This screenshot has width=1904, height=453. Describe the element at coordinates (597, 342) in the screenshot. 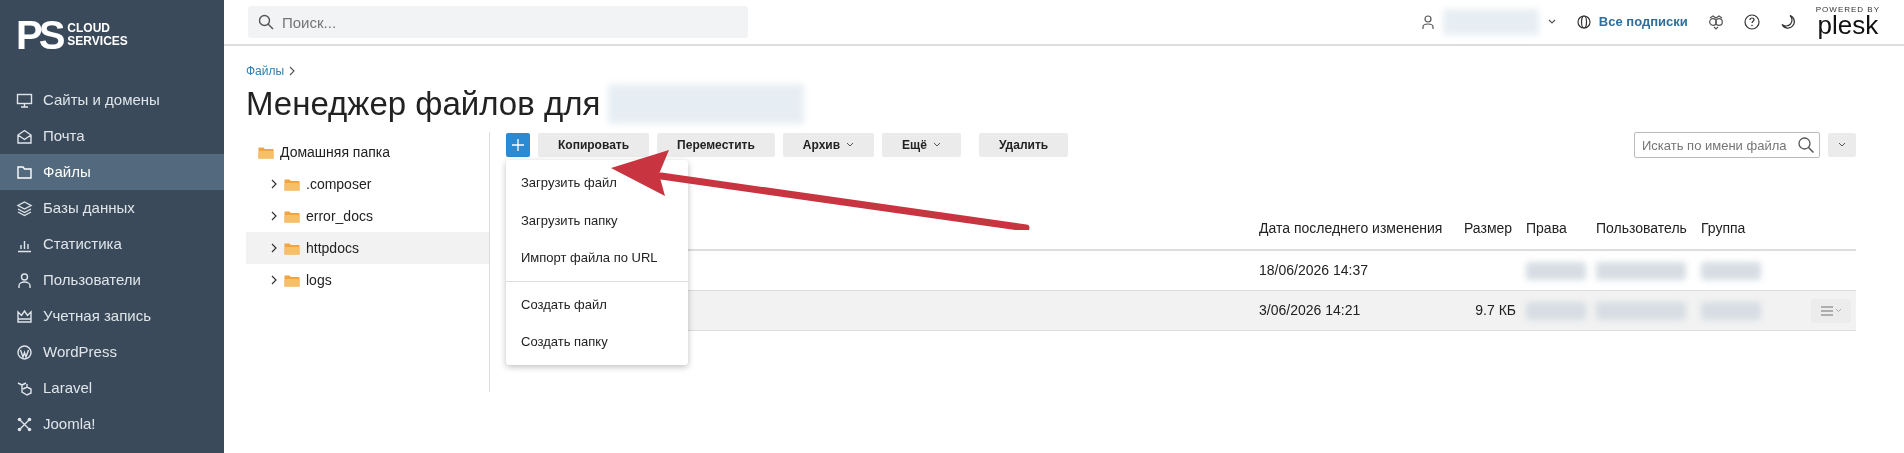

I see `menu-item: Создать папку` at that location.